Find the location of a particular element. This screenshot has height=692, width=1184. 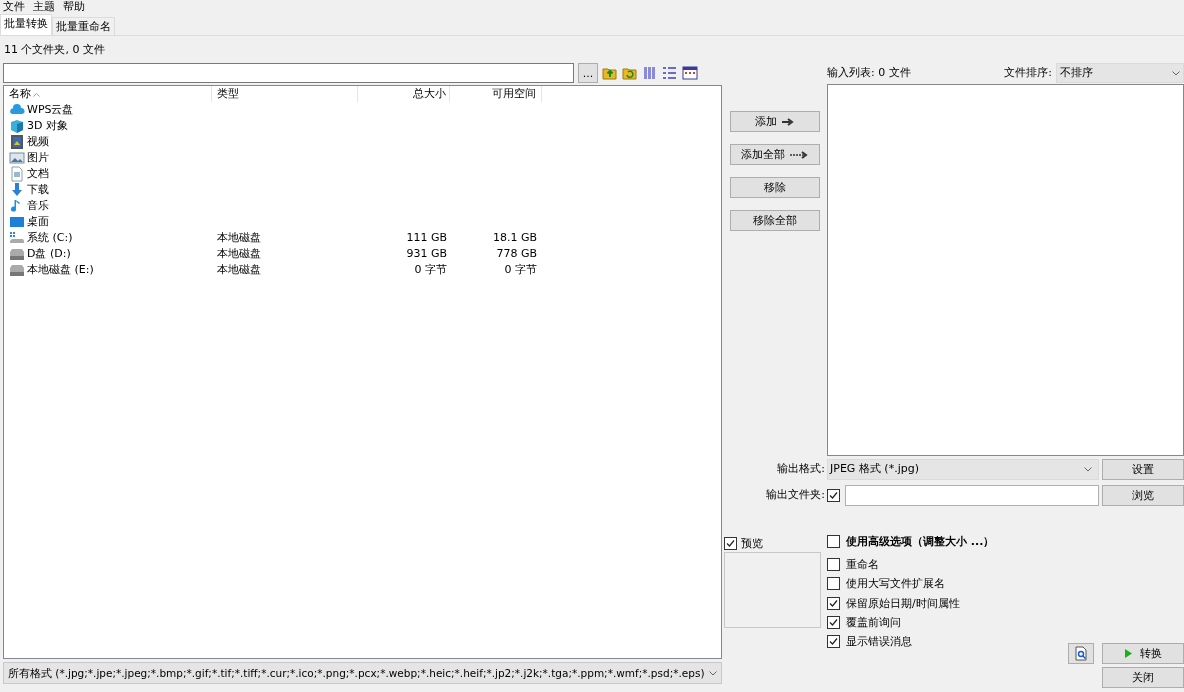

browse-button: 浏览 is located at coordinates (1143, 495).